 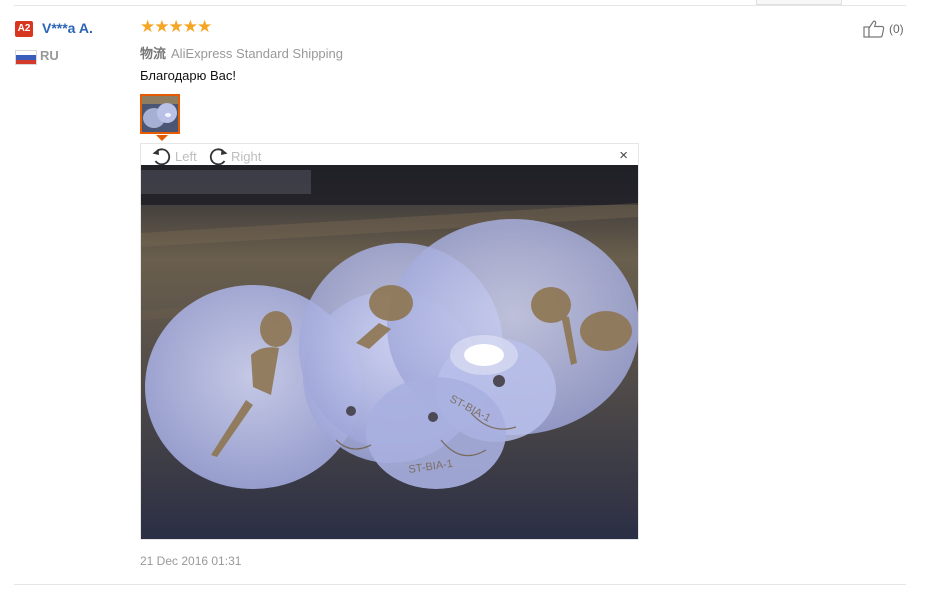 What do you see at coordinates (24, 29) in the screenshot?
I see `buyer-level-badge: A2` at bounding box center [24, 29].